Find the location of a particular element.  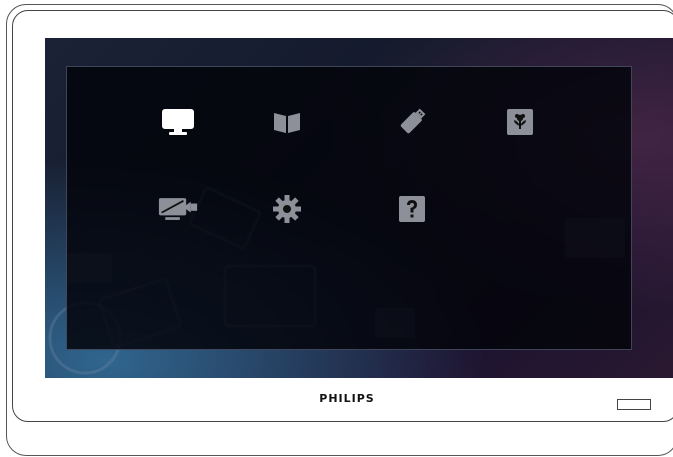

usb-icon is located at coordinates (413, 121).